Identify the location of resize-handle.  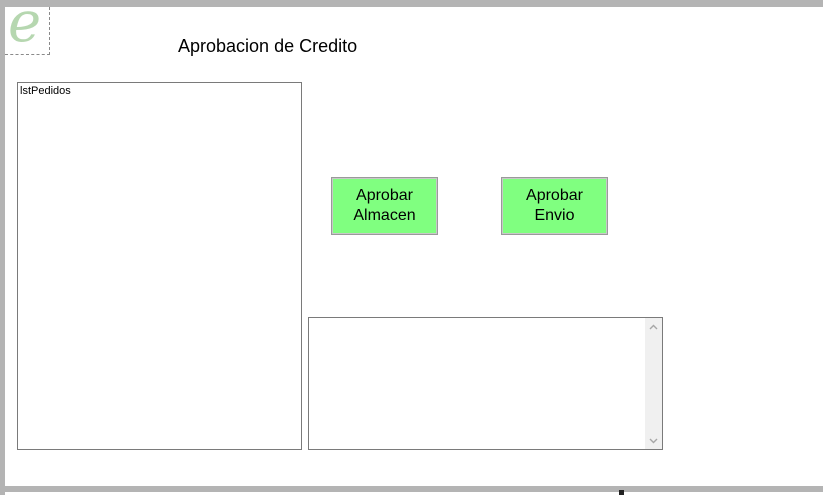
(621, 492).